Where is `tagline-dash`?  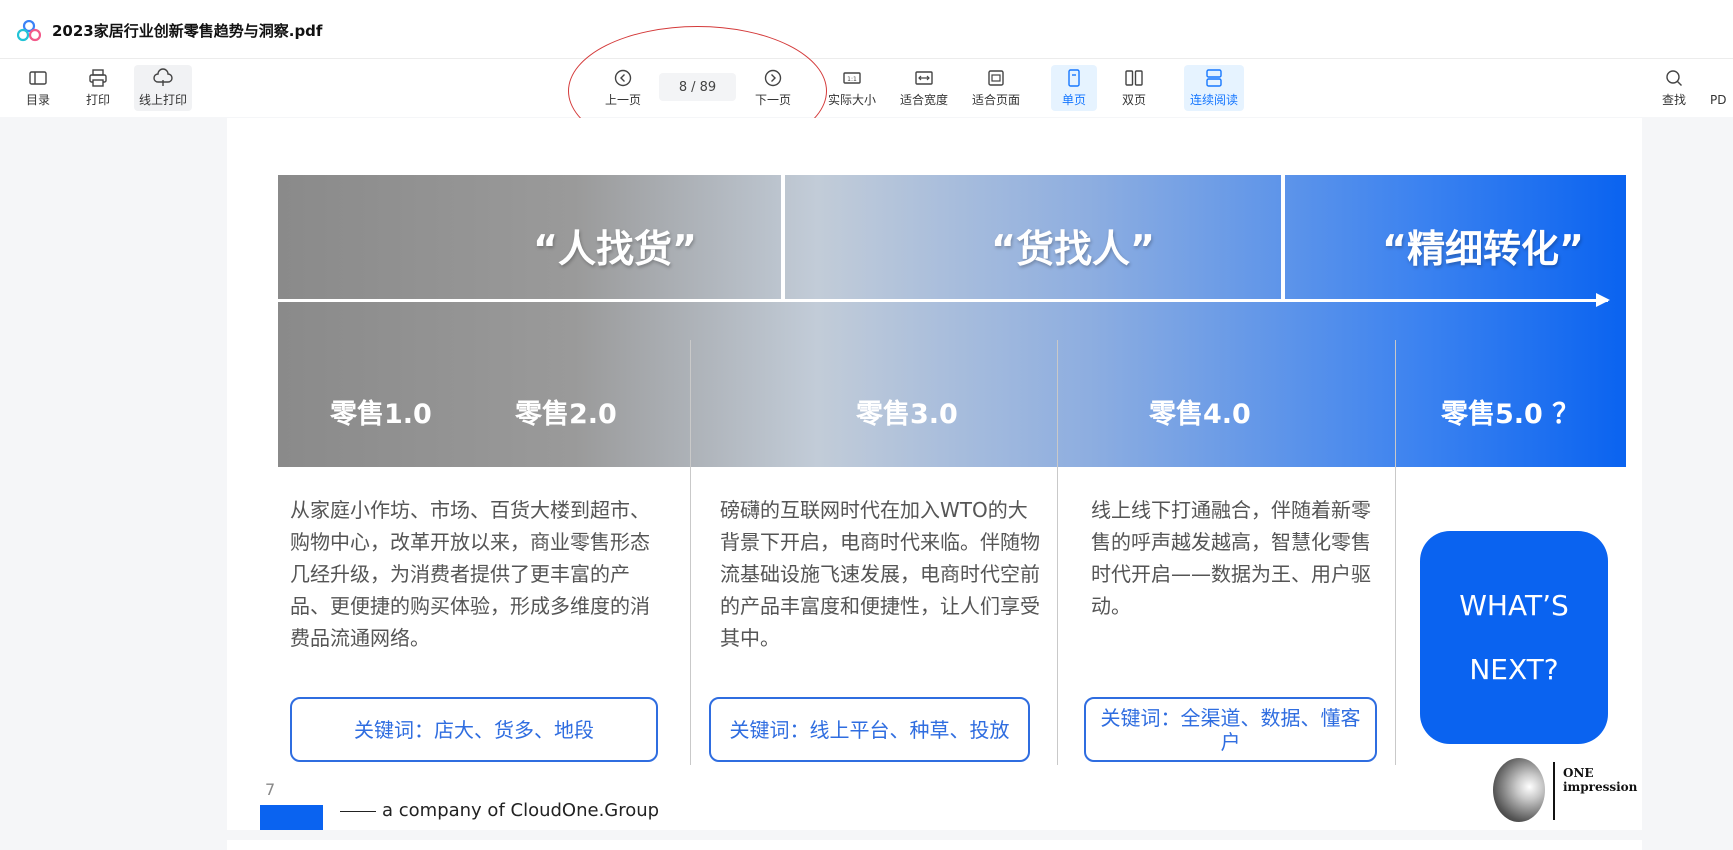 tagline-dash is located at coordinates (358, 811).